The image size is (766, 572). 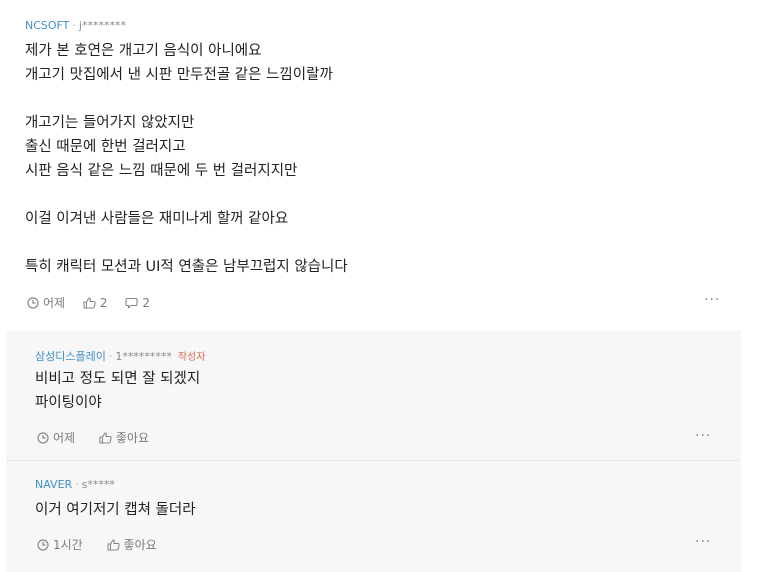 What do you see at coordinates (105, 147) in the screenshot?
I see `comment-line: 출신 때문에 한번 걸러지고` at bounding box center [105, 147].